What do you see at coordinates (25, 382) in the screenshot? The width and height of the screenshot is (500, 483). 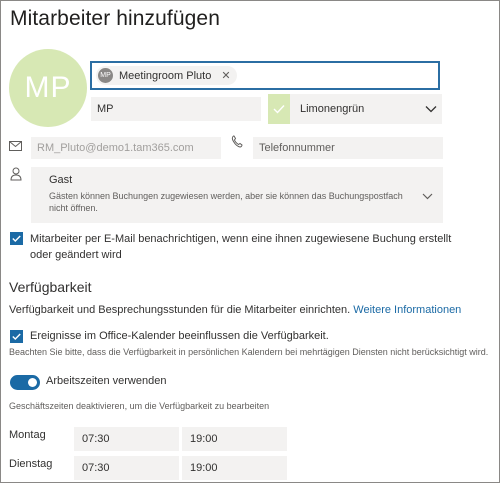 I see `working-hours-toggle` at bounding box center [25, 382].